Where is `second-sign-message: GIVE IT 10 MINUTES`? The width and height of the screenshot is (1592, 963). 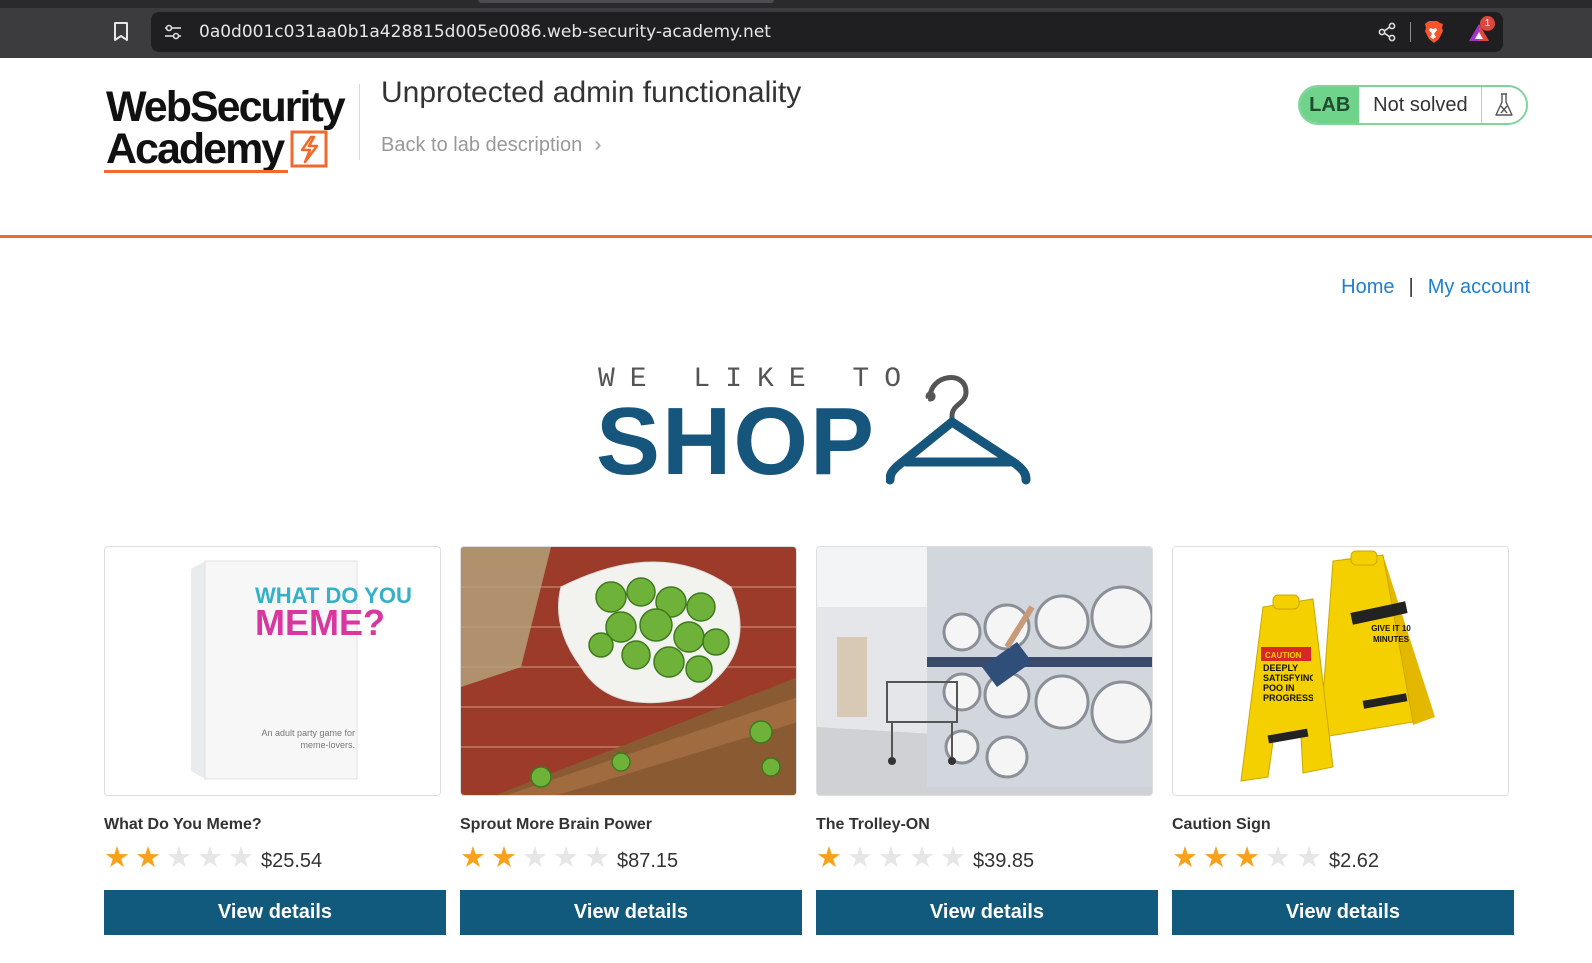 second-sign-message: GIVE IT 10 MINUTES is located at coordinates (1391, 634).